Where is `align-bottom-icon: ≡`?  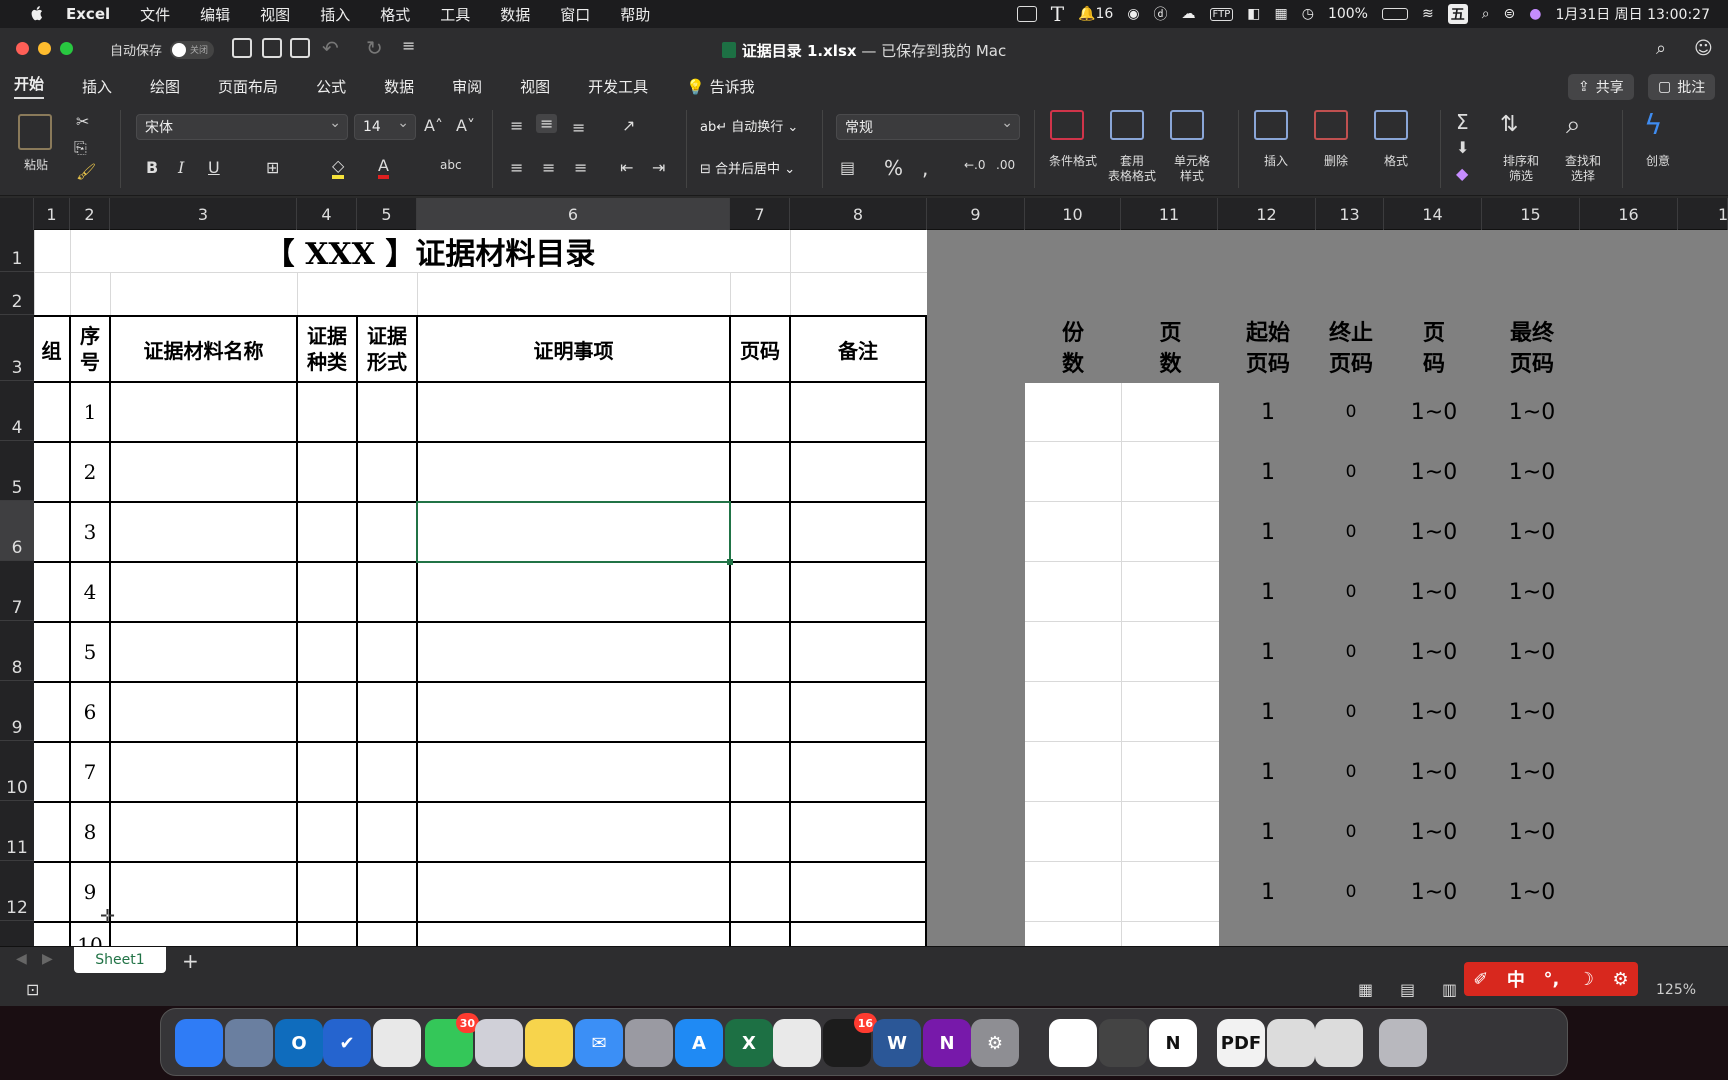
align-bottom-icon: ≡ is located at coordinates (578, 127).